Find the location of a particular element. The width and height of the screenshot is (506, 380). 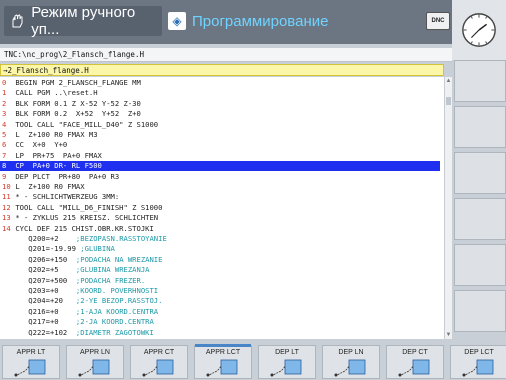

programming-mode-tab: ◈ Программирование is located at coordinates (295, 21).